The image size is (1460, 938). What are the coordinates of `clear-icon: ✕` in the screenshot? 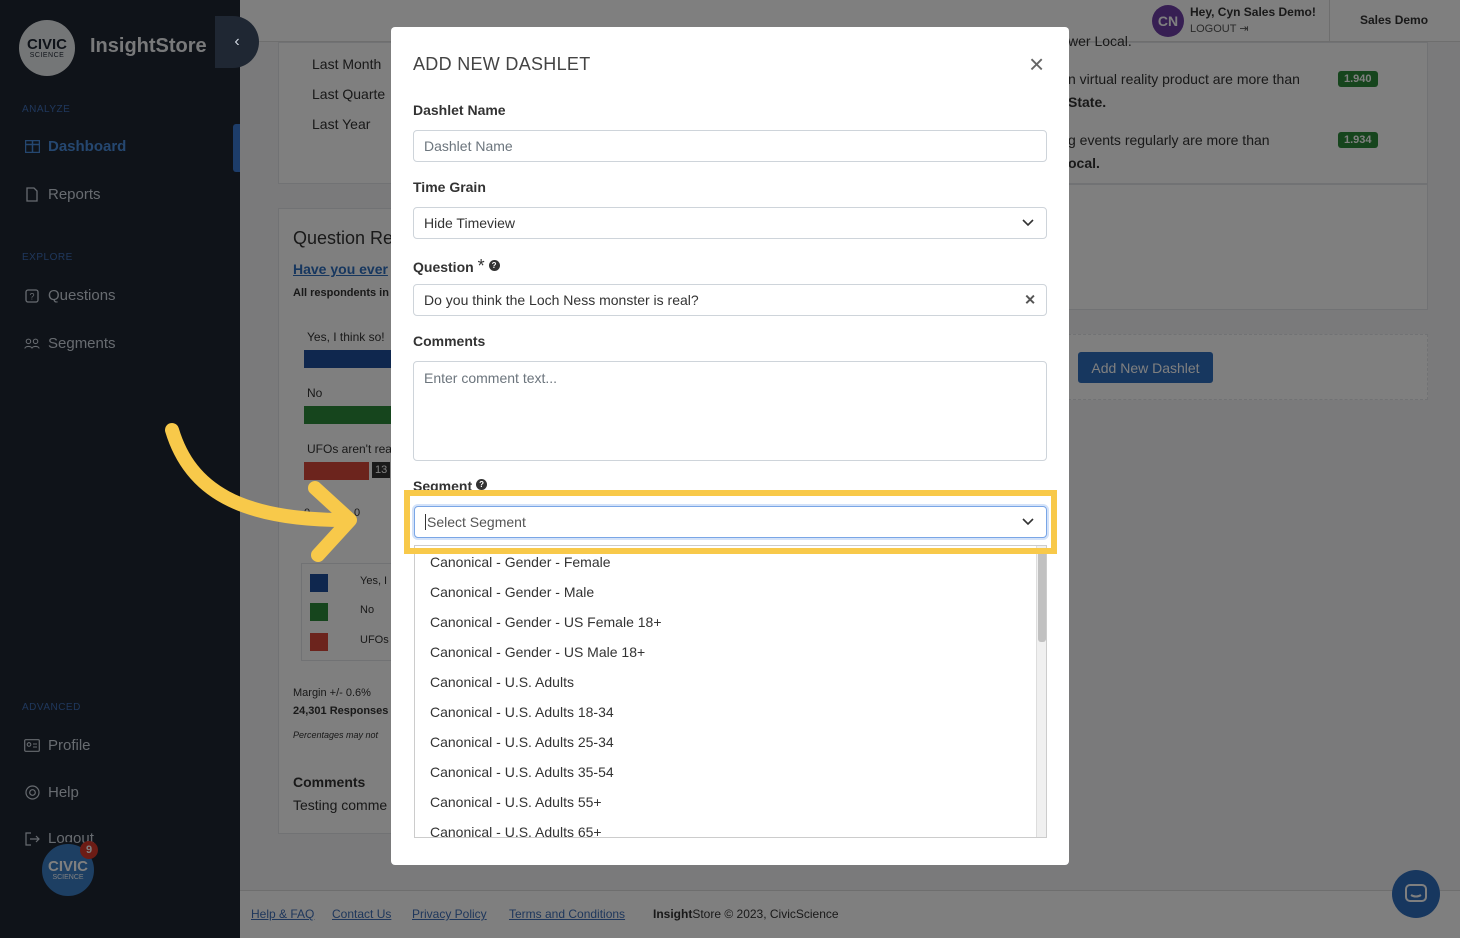 It's located at (1030, 300).